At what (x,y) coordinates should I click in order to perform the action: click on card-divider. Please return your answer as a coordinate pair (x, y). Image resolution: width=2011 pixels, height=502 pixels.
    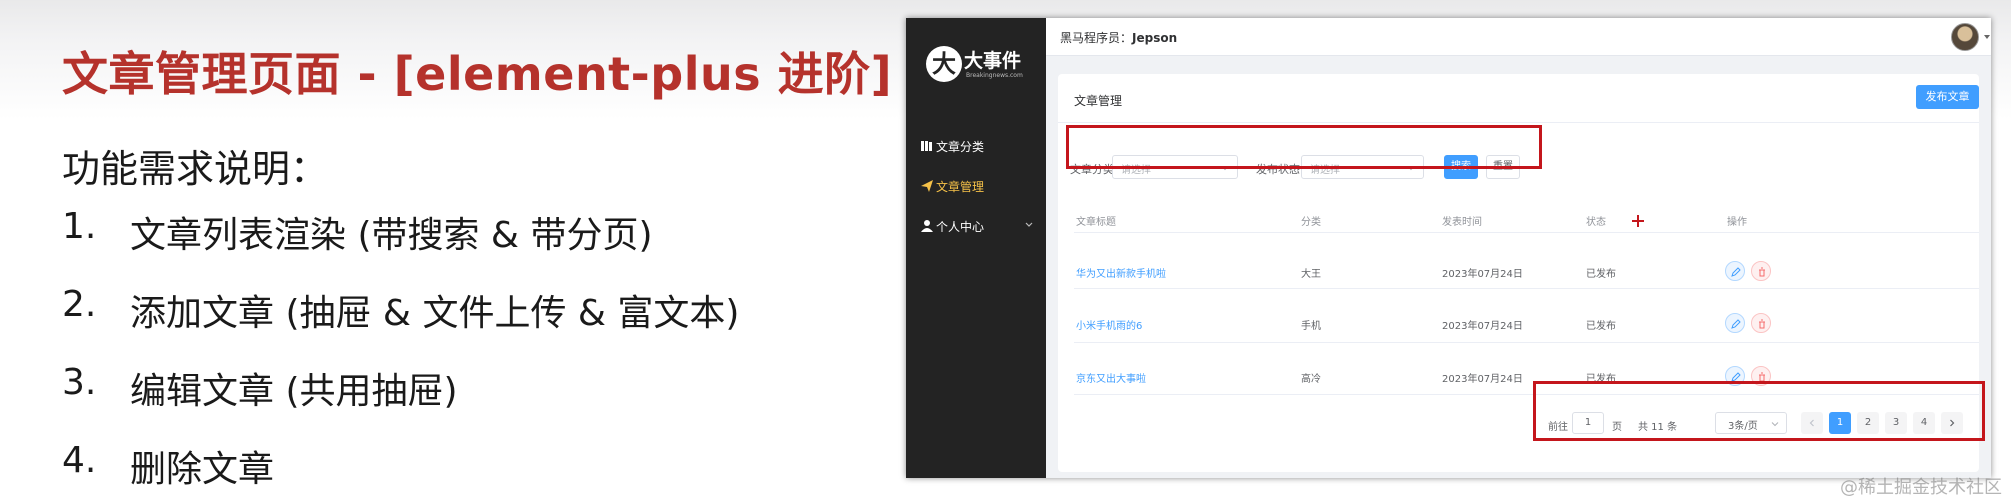
    Looking at the image, I should click on (1518, 122).